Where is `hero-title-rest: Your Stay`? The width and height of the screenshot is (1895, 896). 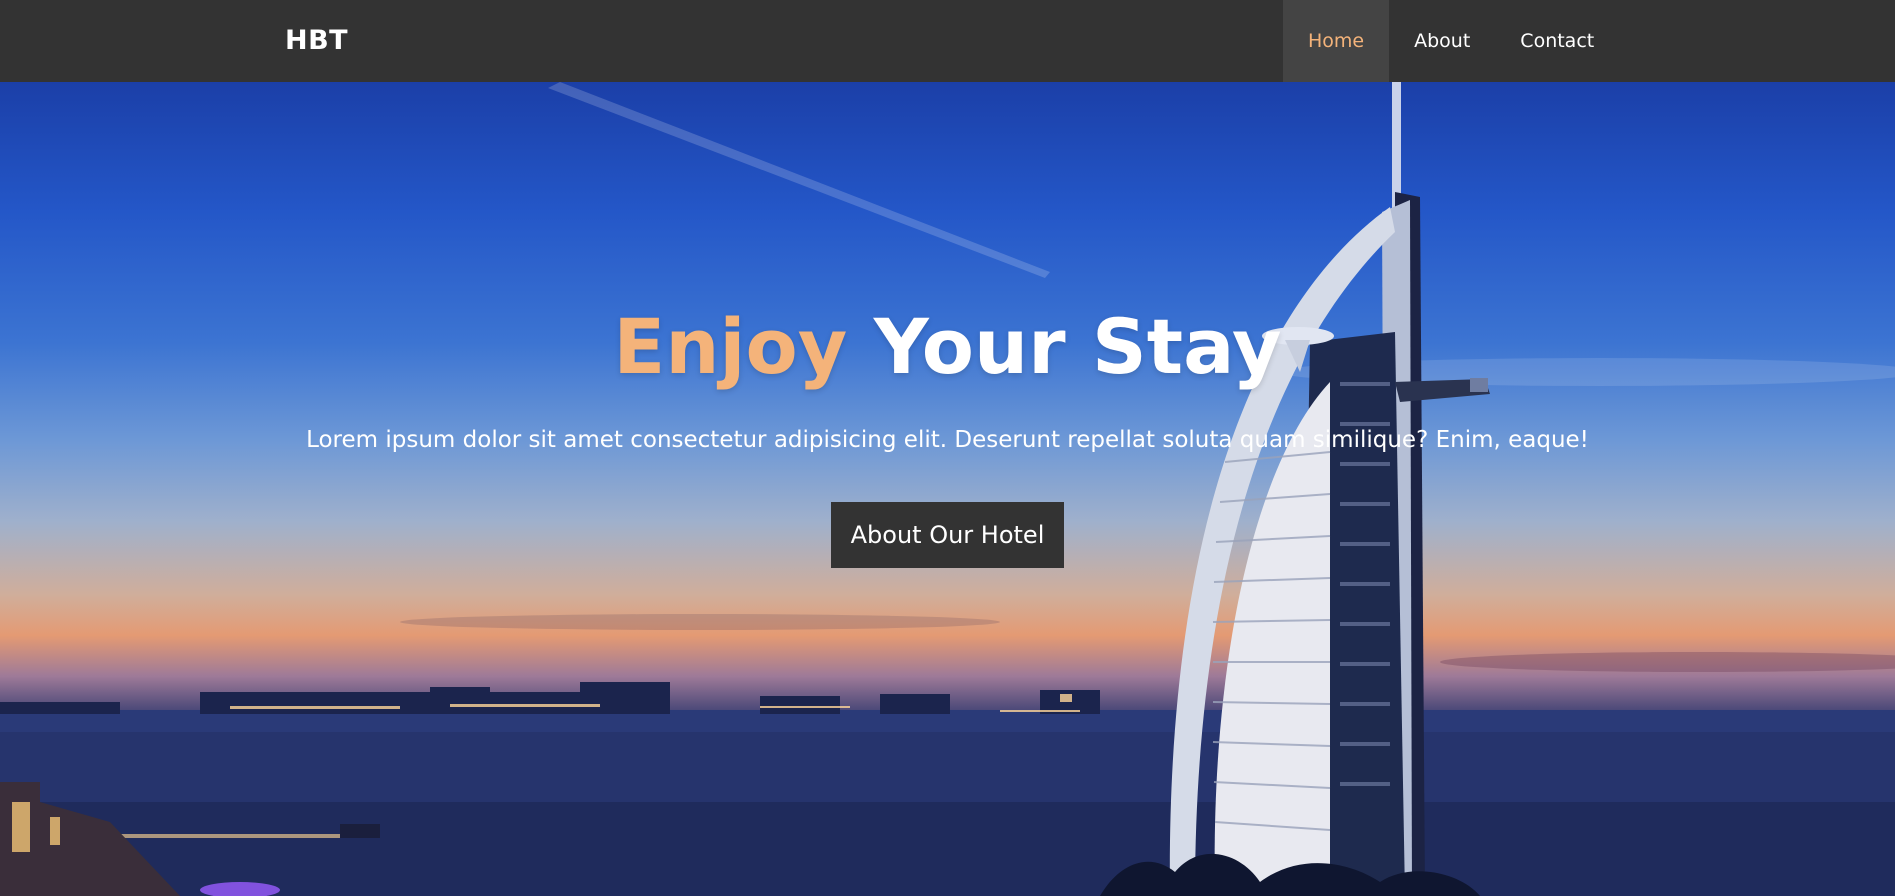 hero-title-rest: Your Stay is located at coordinates (1077, 346).